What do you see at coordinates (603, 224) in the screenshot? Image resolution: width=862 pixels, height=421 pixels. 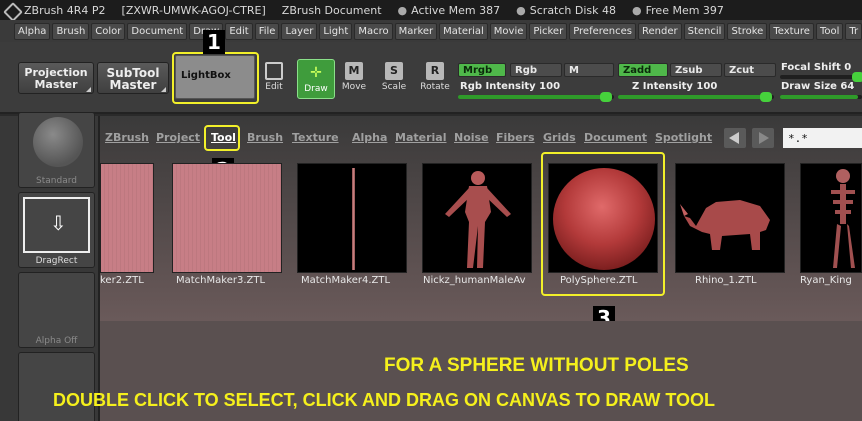 I see `highlight-polysphere` at bounding box center [603, 224].